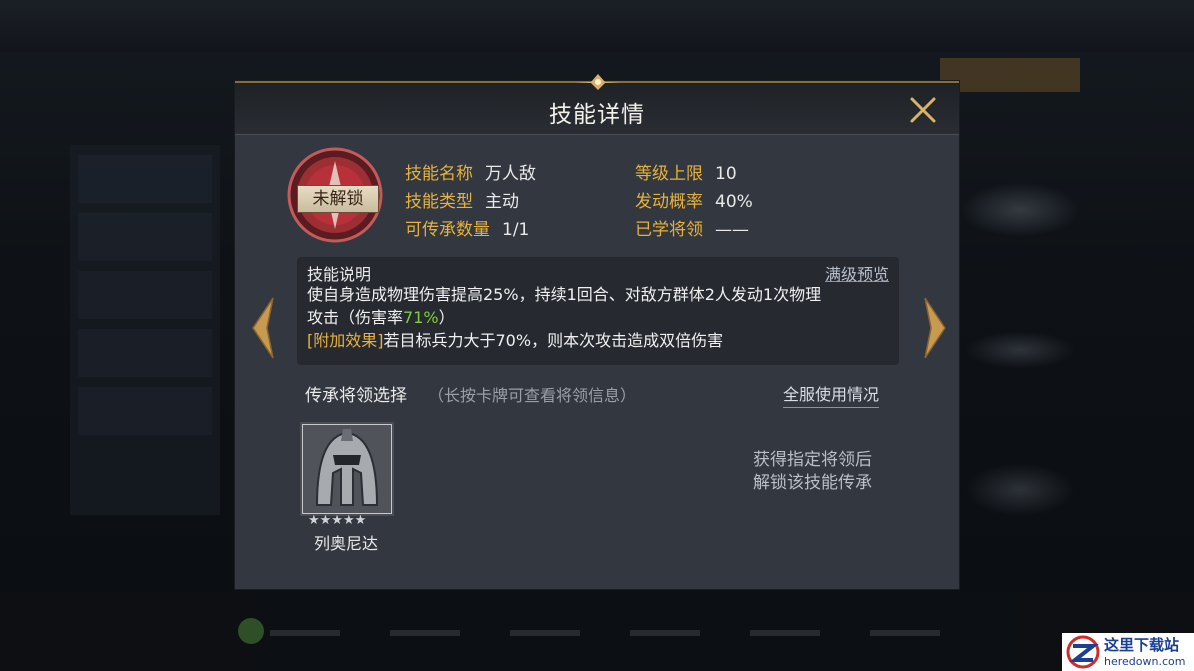  Describe the element at coordinates (439, 174) in the screenshot. I see `skill-name-key: 技能名称` at that location.